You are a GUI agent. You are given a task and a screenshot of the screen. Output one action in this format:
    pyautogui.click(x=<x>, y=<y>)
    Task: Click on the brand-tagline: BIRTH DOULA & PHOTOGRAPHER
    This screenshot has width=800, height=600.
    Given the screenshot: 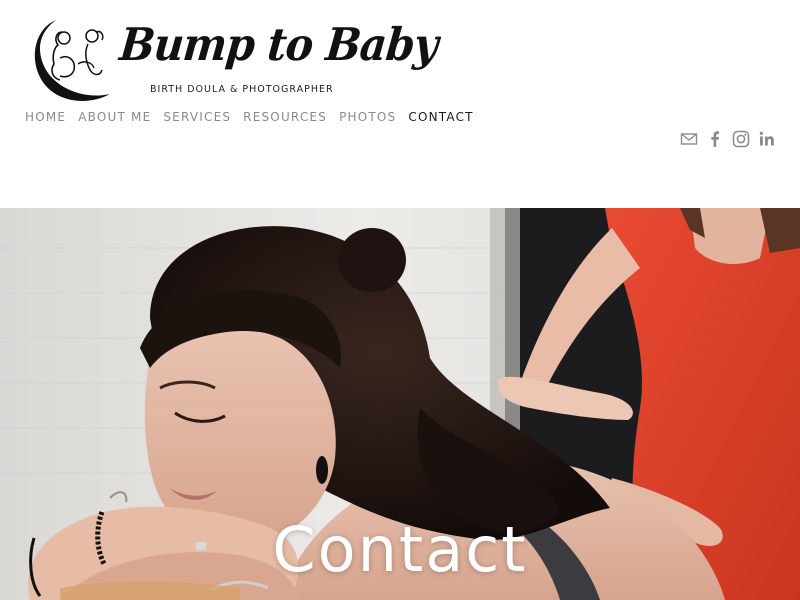 What is the action you would take?
    pyautogui.click(x=242, y=89)
    